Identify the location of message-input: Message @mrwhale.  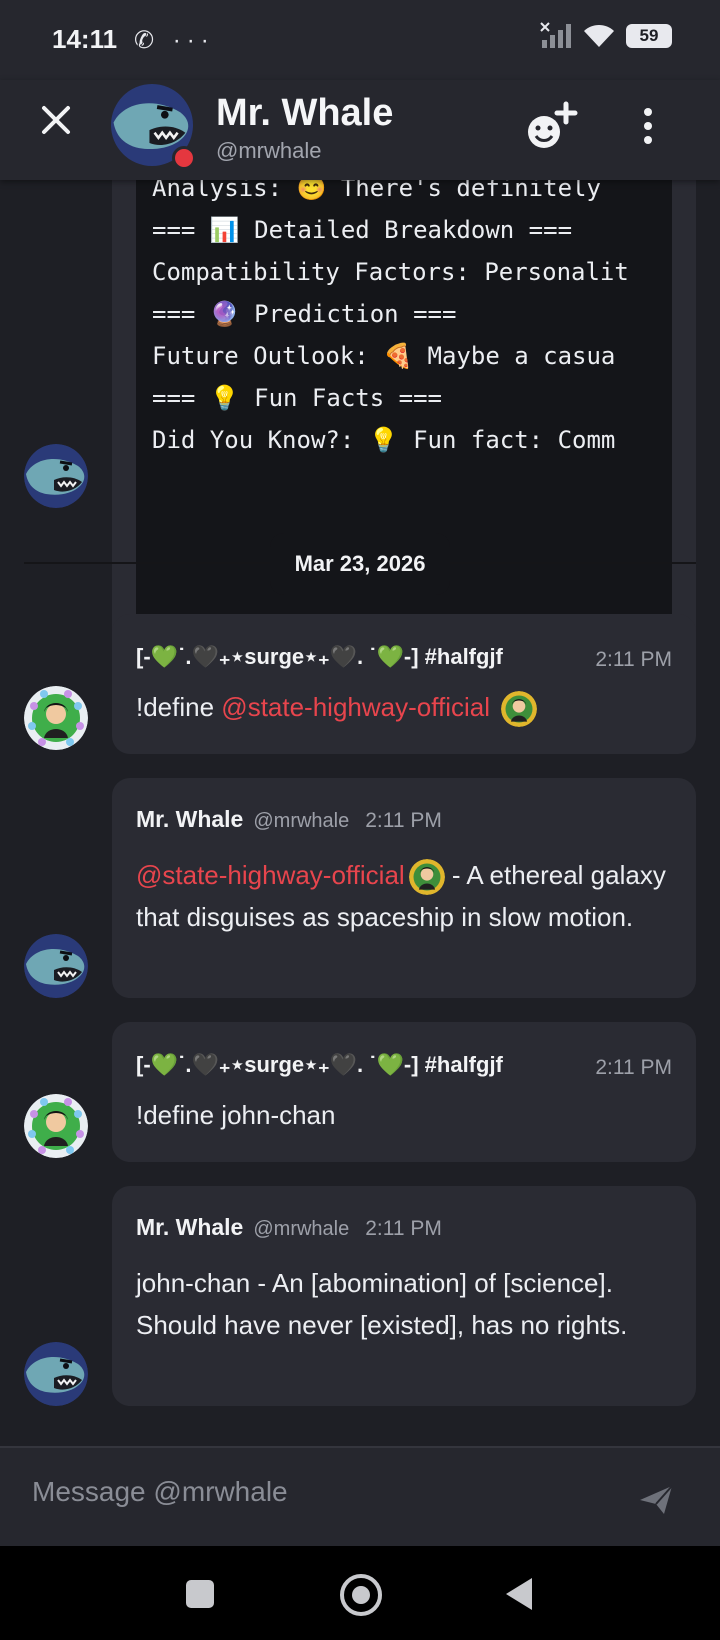
(160, 1492).